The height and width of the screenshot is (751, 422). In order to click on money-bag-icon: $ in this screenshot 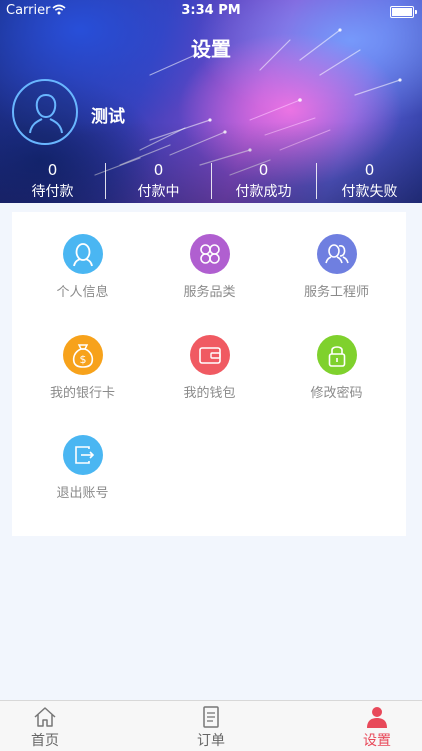, I will do `click(82, 355)`.